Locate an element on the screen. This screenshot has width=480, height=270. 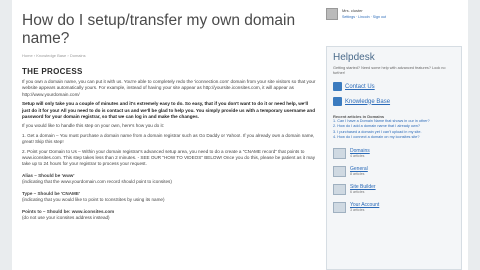
breadcrumb-kb: Knowledge Base is located at coordinates (51, 55).